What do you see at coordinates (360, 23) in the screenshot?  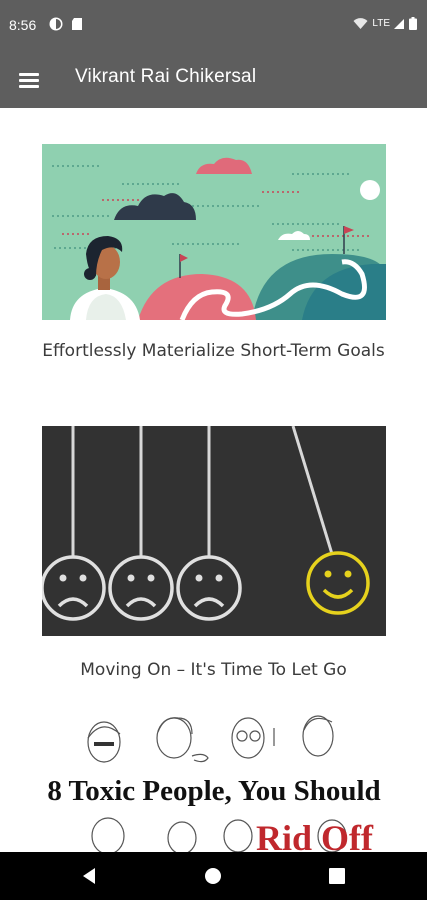 I see `wifi-icon` at bounding box center [360, 23].